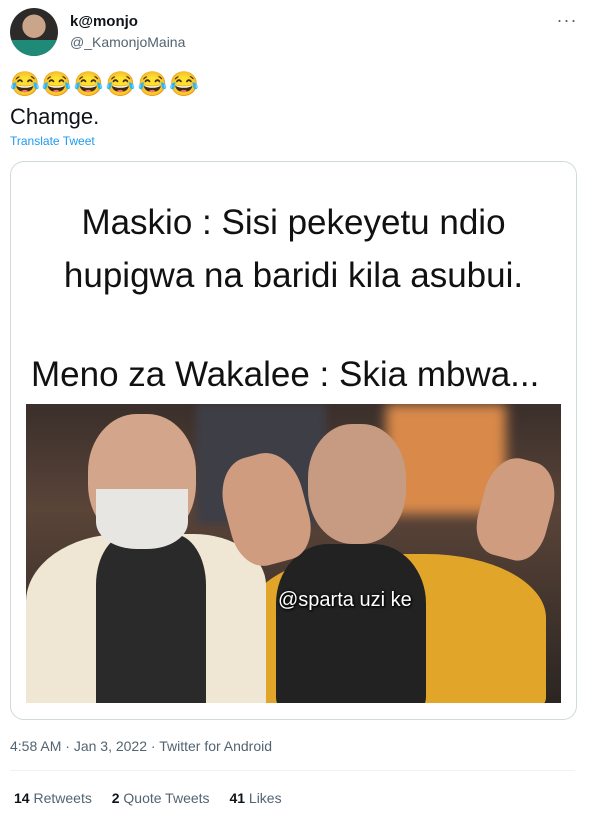  I want to click on photo-person-right-head, so click(357, 484).